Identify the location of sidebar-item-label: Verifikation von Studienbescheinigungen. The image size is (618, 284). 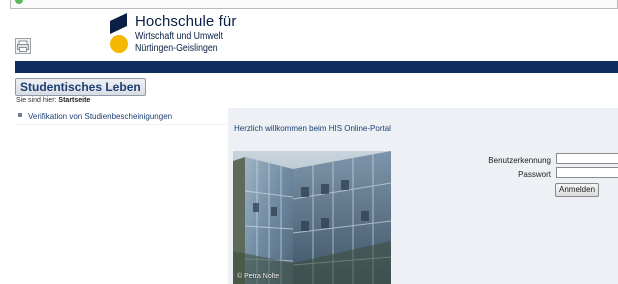
(100, 116).